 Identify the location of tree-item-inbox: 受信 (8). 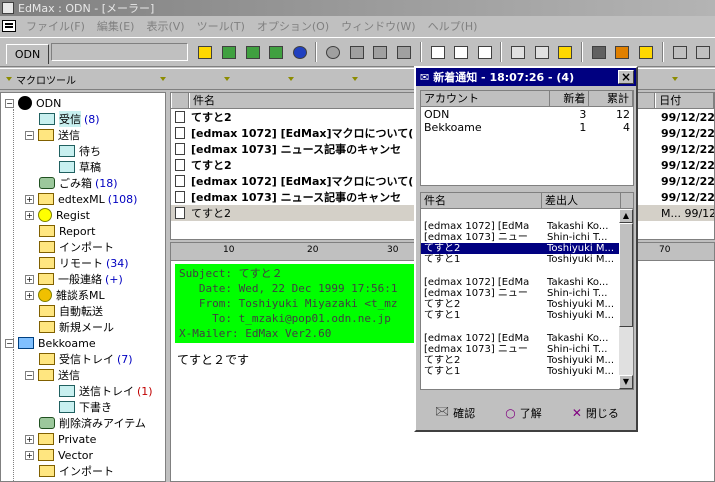
(69, 119).